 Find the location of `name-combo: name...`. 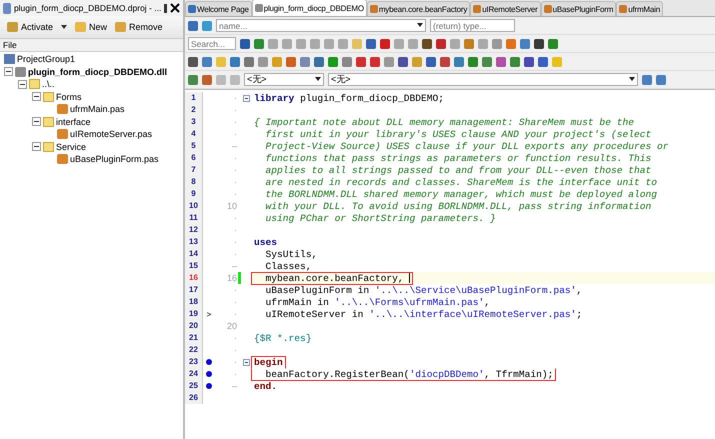

name-combo: name... is located at coordinates (321, 25).